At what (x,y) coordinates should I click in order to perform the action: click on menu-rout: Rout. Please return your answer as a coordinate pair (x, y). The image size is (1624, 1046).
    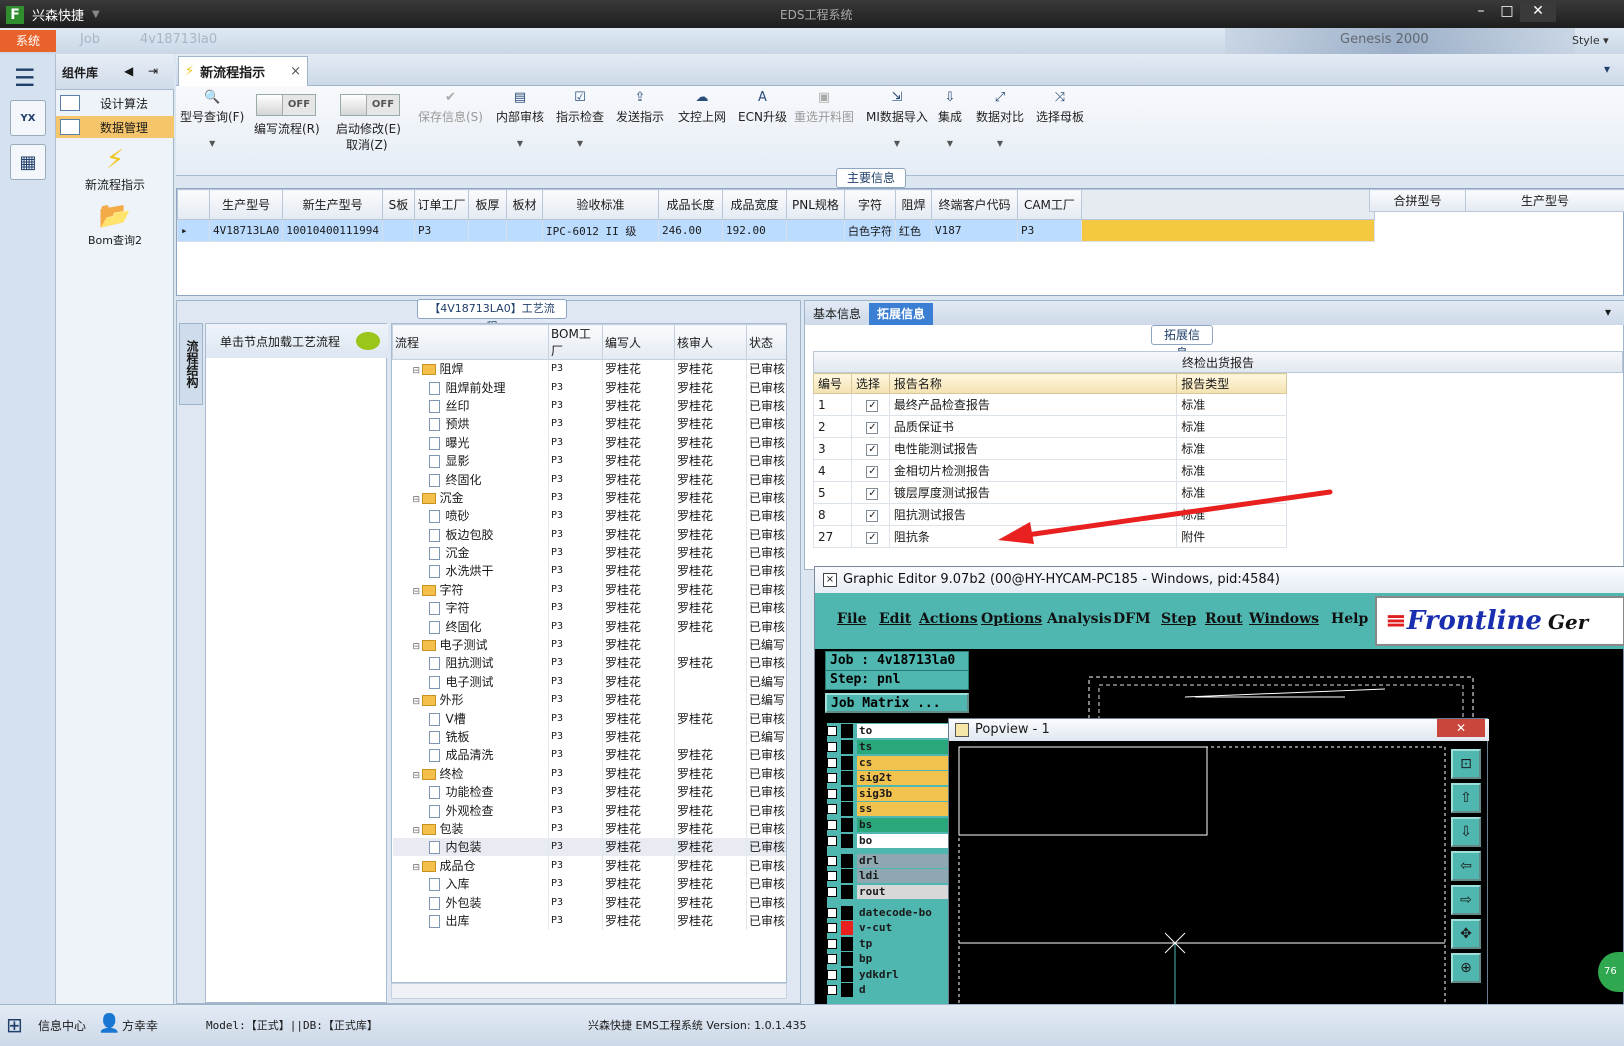
    Looking at the image, I should click on (1224, 619).